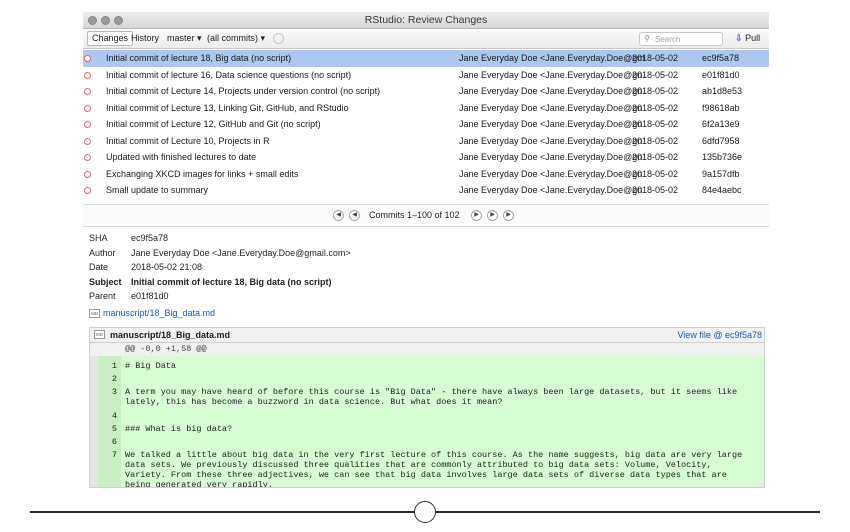  What do you see at coordinates (425, 512) in the screenshot?
I see `slide-progress-marker` at bounding box center [425, 512].